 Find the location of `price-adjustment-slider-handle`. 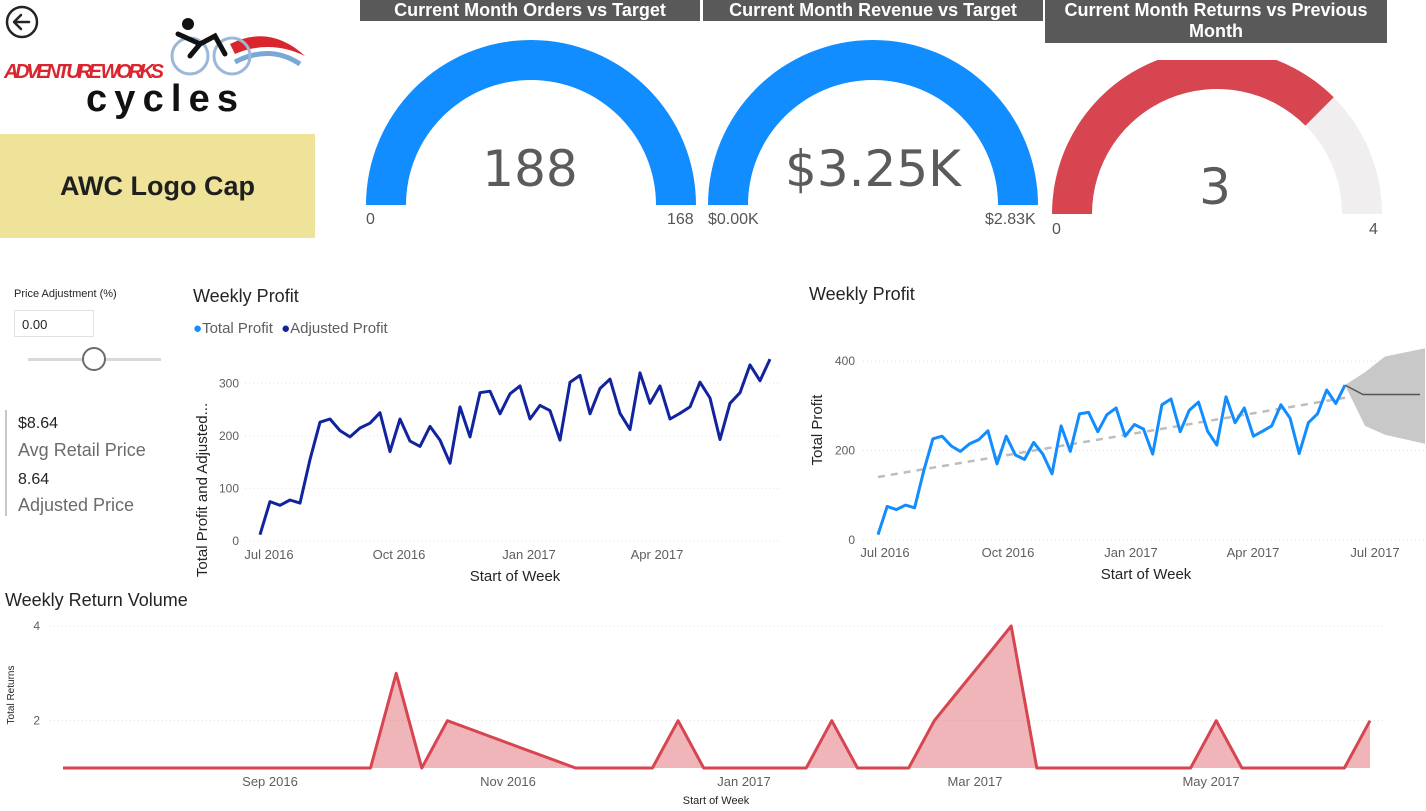

price-adjustment-slider-handle is located at coordinates (94, 359).